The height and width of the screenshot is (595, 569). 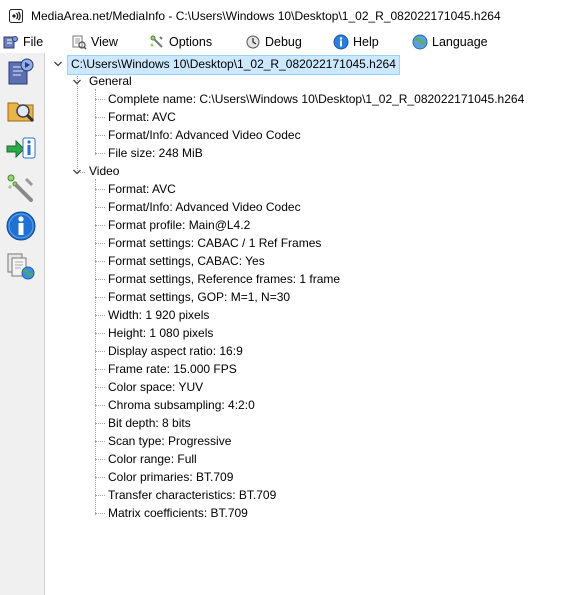 I want to click on tree-item: Chroma subsampling: 4:2:0, so click(x=181, y=405).